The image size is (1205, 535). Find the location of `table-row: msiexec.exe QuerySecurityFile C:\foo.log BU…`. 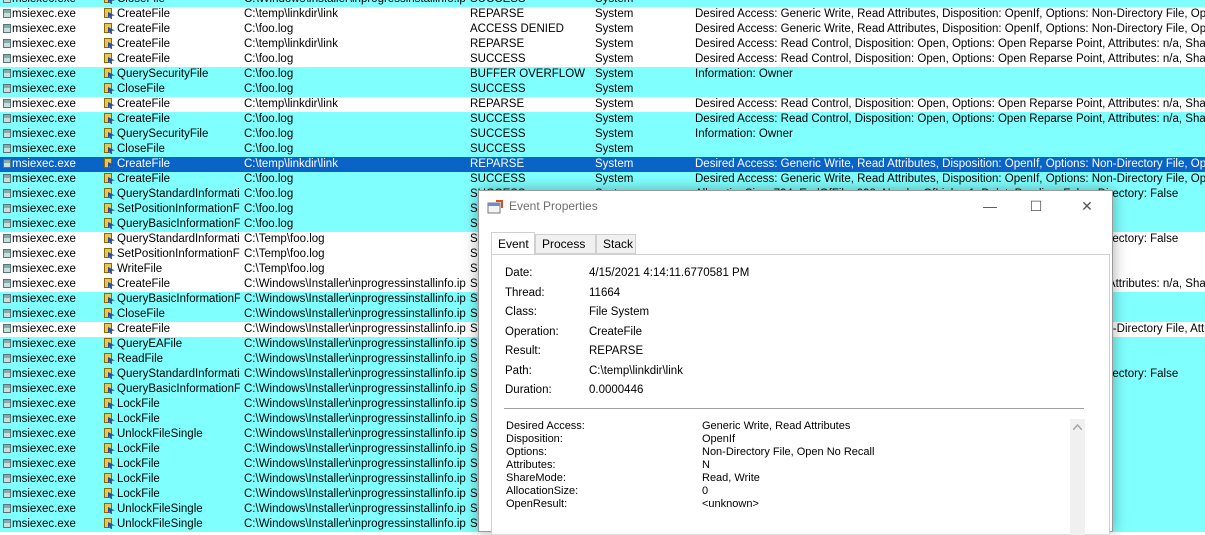

table-row: msiexec.exe QuerySecurityFile C:\foo.log BU… is located at coordinates (602, 74).